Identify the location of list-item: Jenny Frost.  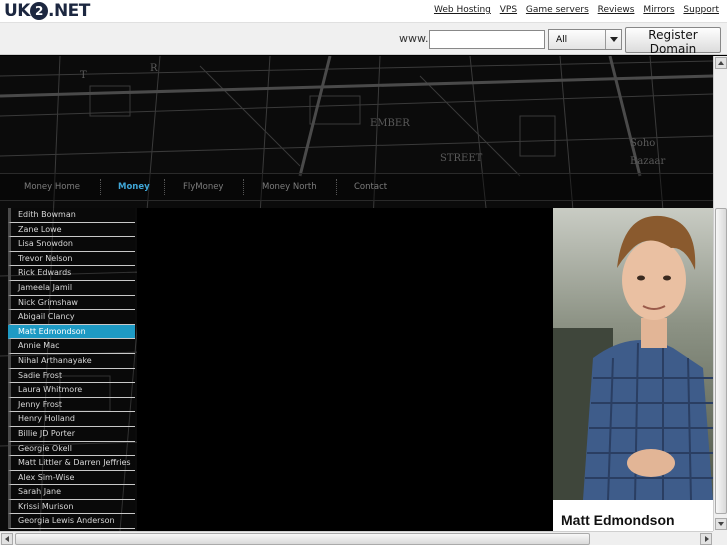
(71, 405).